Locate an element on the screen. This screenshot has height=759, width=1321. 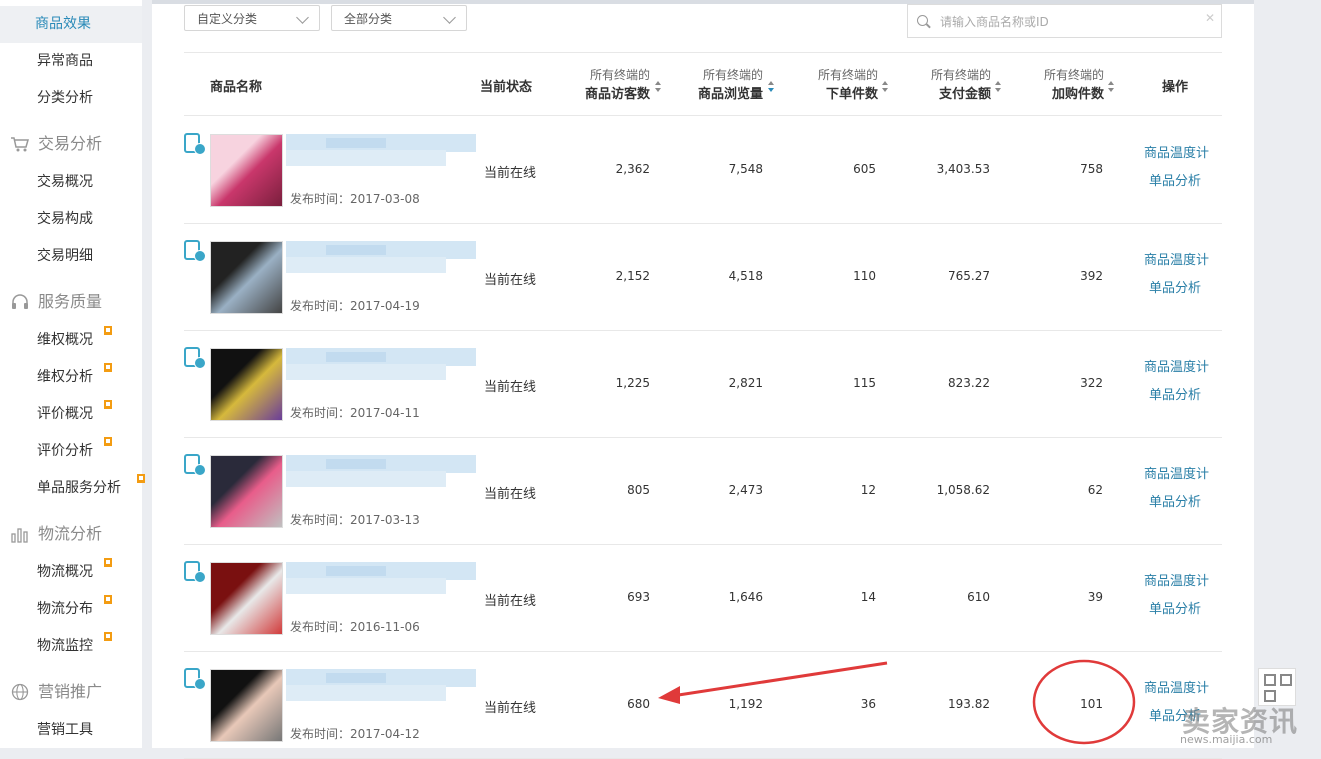
sidebar-group-service: 服务质量 is located at coordinates (71, 302).